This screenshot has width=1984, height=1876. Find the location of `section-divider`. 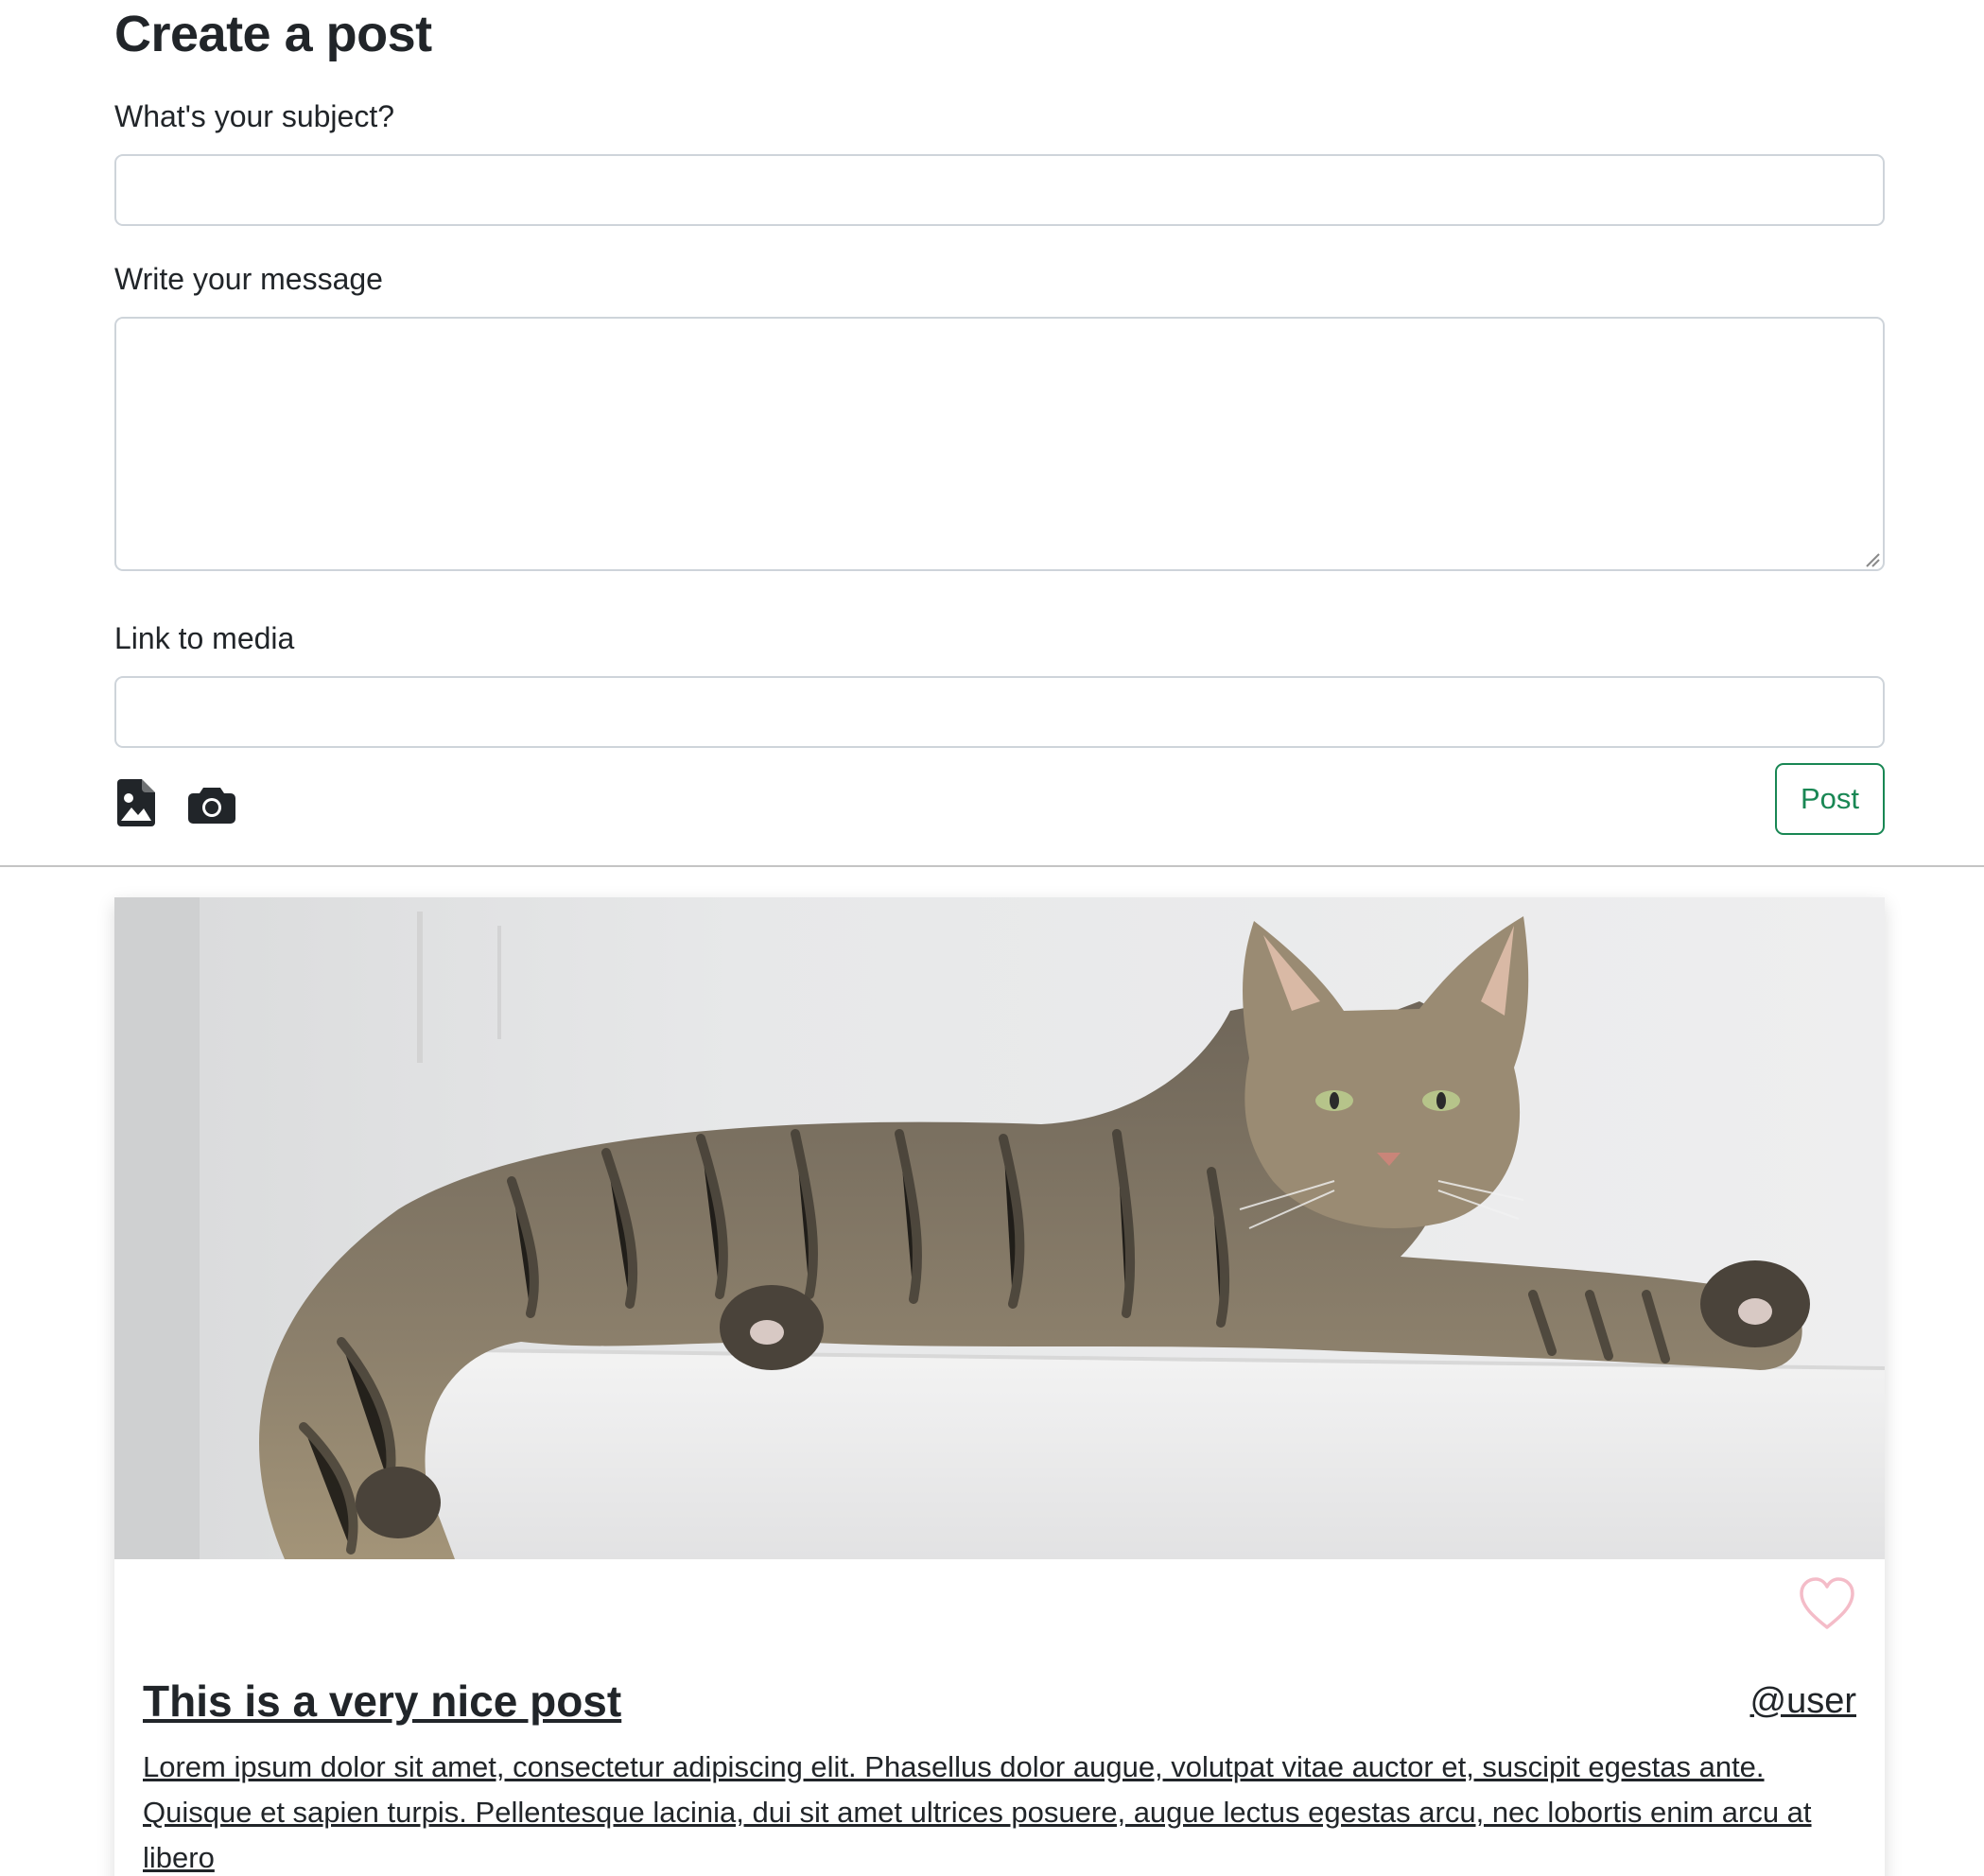

section-divider is located at coordinates (992, 866).